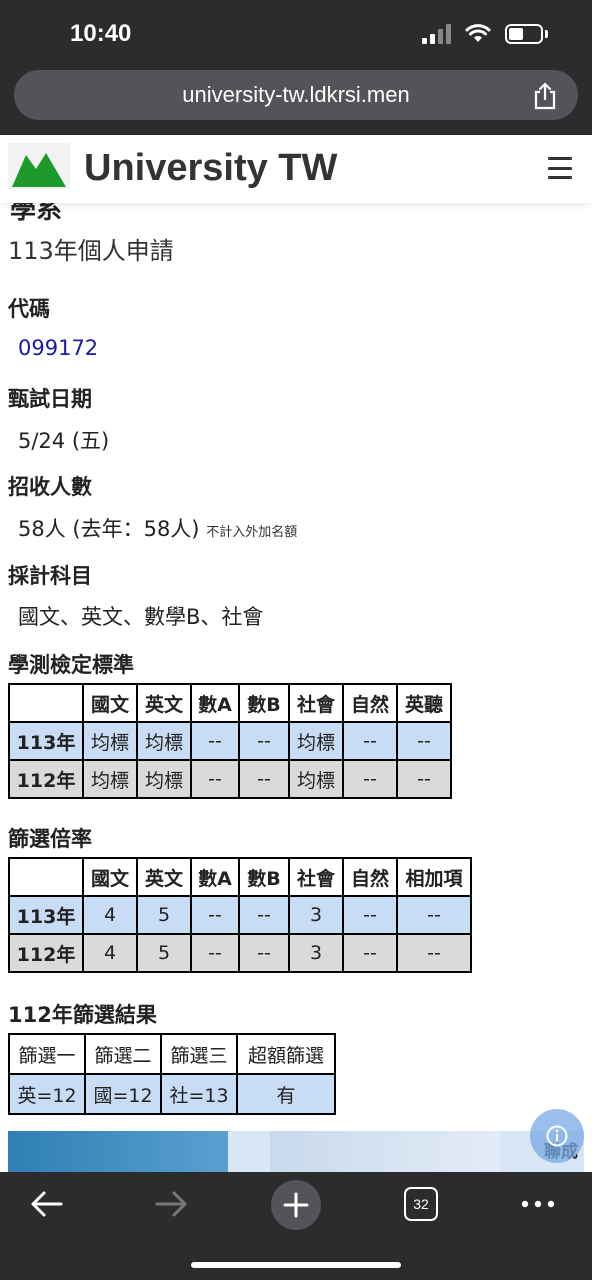  I want to click on ad-banner: 聯成, so click(296, 1152).